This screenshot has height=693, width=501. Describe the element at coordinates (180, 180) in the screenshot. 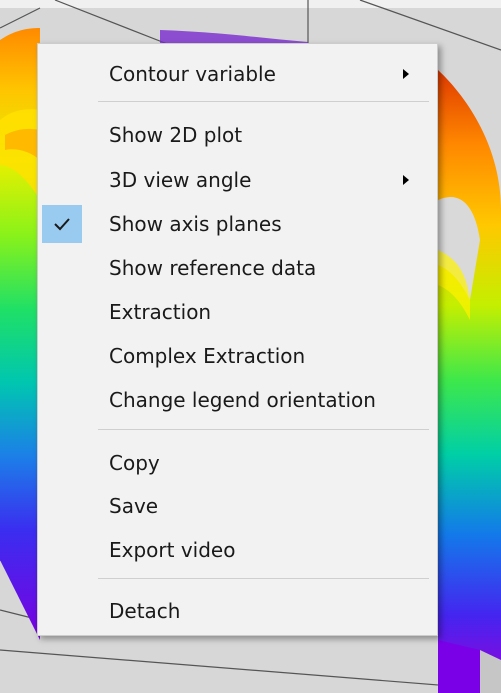

I see `menu-item-label: 3D view angle` at that location.